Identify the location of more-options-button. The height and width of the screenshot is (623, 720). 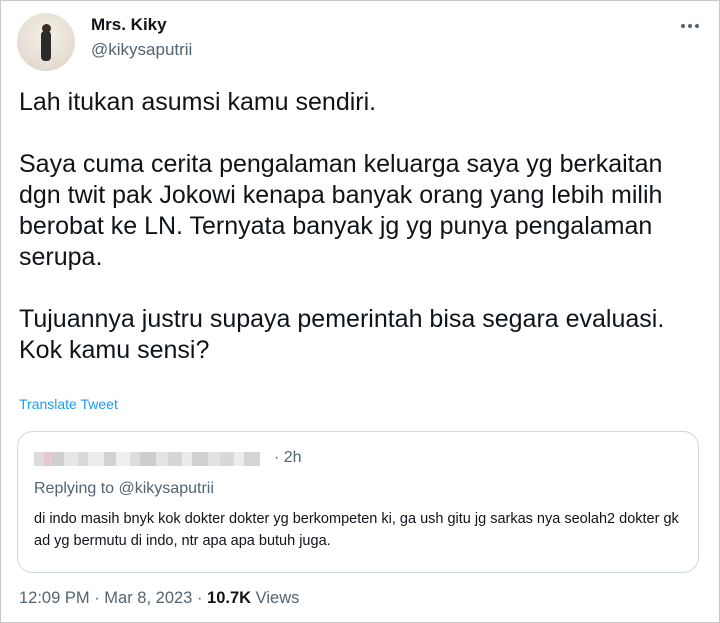
(690, 26).